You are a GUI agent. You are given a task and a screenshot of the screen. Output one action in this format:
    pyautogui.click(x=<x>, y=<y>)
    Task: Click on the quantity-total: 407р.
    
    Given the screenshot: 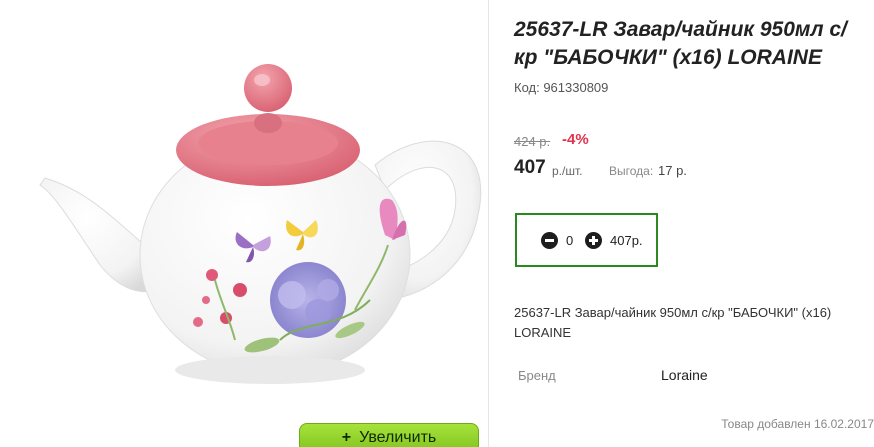 What is the action you would take?
    pyautogui.click(x=626, y=240)
    